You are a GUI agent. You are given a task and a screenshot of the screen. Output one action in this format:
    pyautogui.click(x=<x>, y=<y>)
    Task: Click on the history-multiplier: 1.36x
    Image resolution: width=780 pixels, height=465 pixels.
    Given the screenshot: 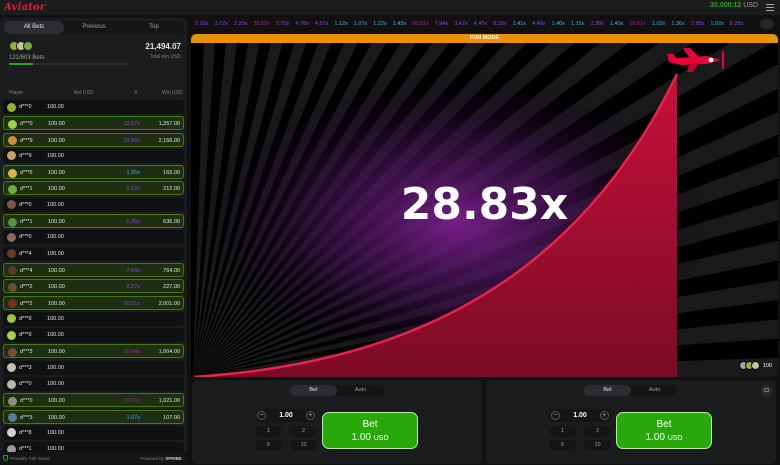 What is the action you would take?
    pyautogui.click(x=677, y=24)
    